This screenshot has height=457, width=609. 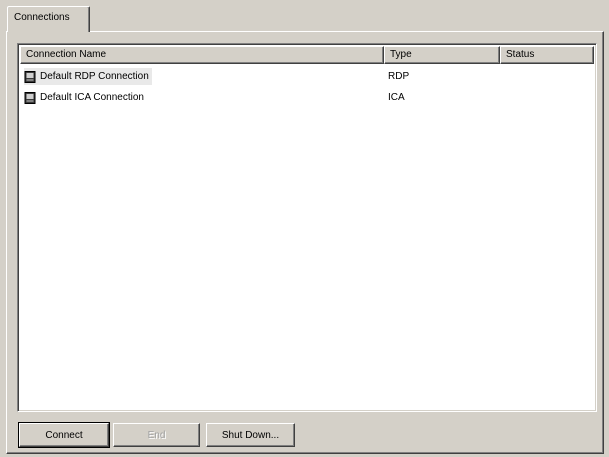 I want to click on column-header-connection-name: Connection Name, so click(x=202, y=55).